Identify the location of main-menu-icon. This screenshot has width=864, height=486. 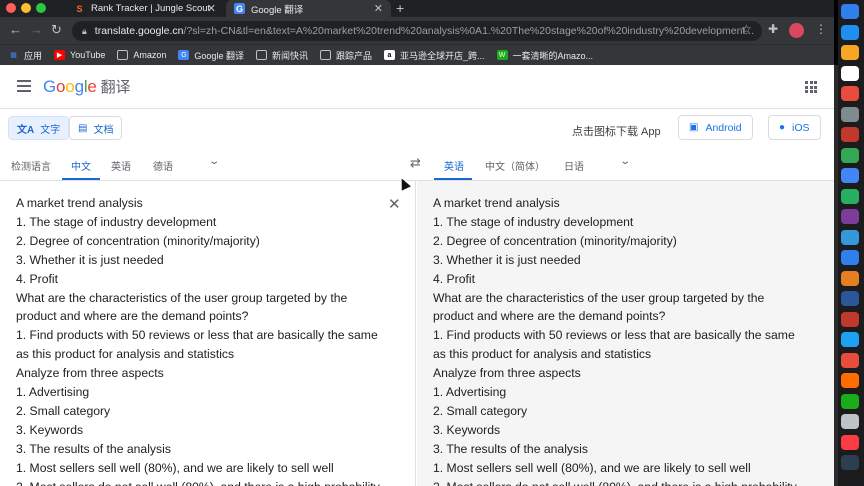
(24, 86).